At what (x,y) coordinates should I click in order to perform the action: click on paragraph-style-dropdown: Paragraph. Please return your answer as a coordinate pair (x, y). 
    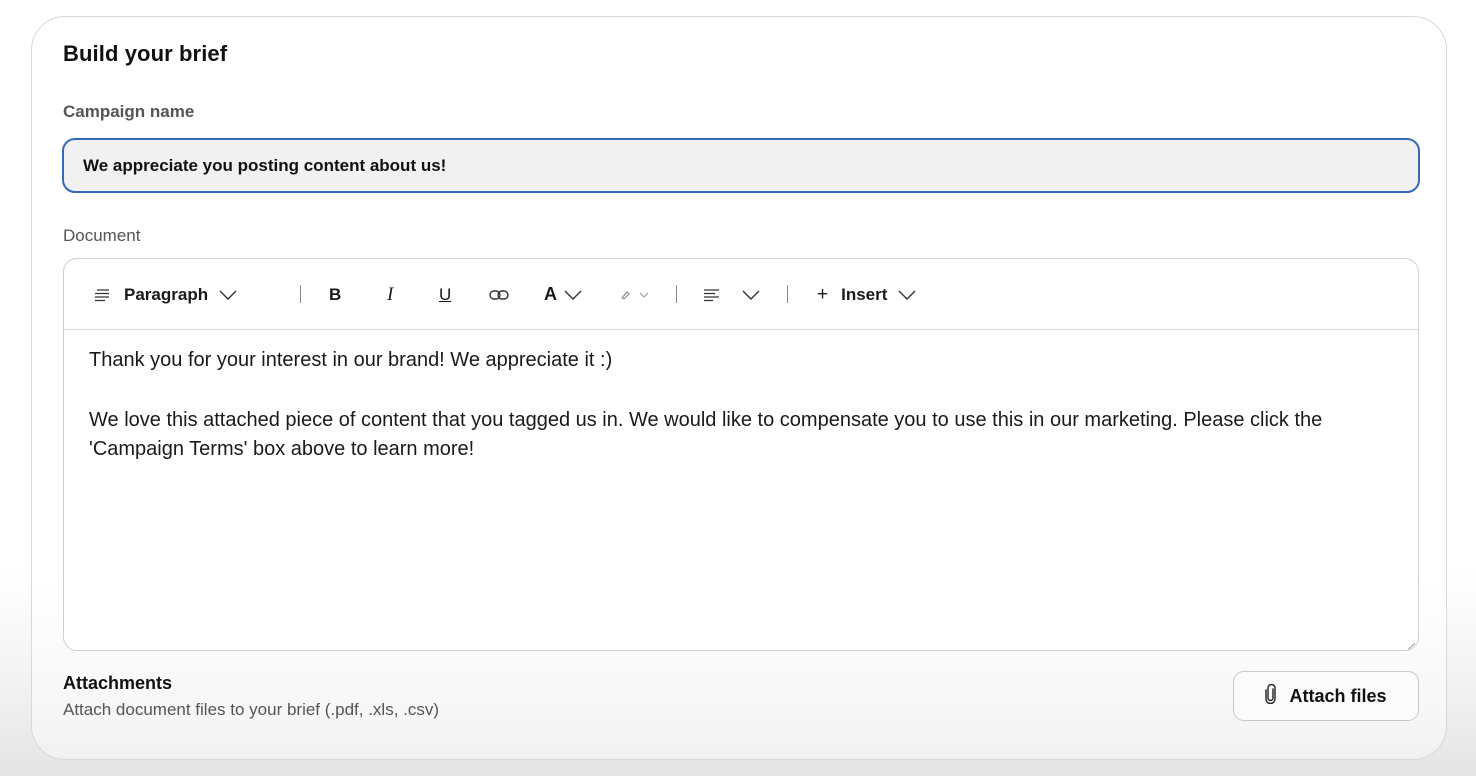
    Looking at the image, I should click on (166, 294).